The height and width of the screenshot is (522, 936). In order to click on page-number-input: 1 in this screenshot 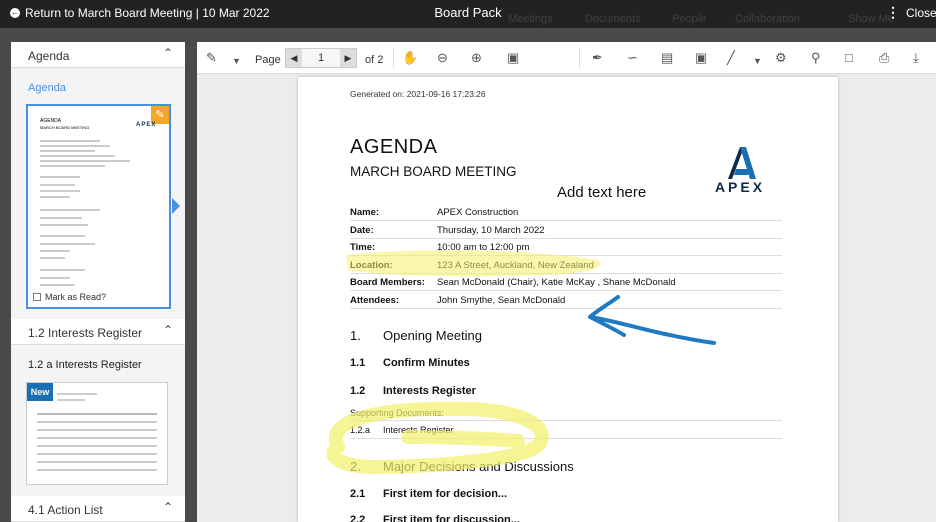, I will do `click(321, 58)`.